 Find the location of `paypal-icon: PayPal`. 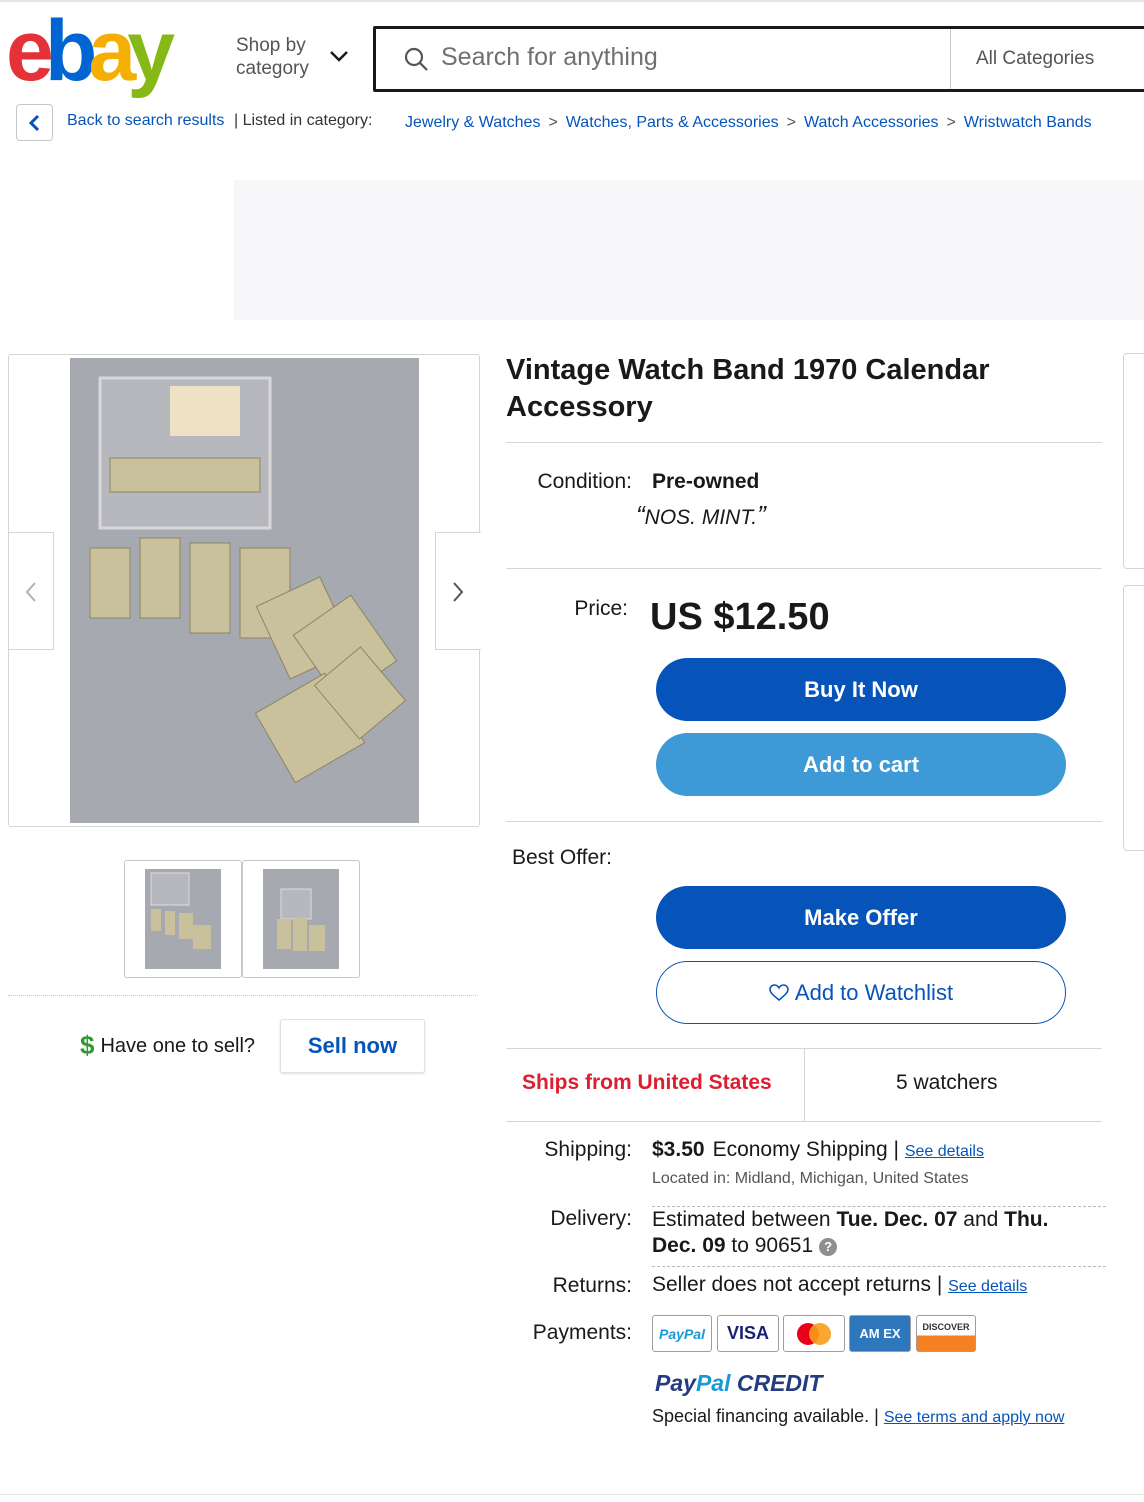

paypal-icon: PayPal is located at coordinates (682, 1333).